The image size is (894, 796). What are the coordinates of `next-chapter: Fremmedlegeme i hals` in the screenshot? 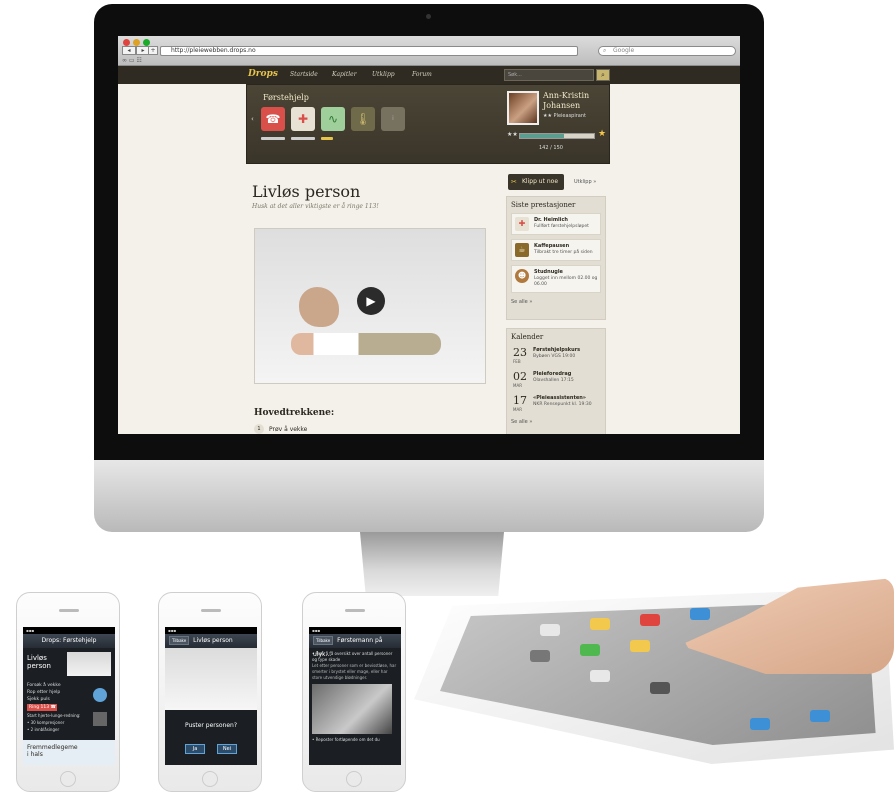 It's located at (69, 752).